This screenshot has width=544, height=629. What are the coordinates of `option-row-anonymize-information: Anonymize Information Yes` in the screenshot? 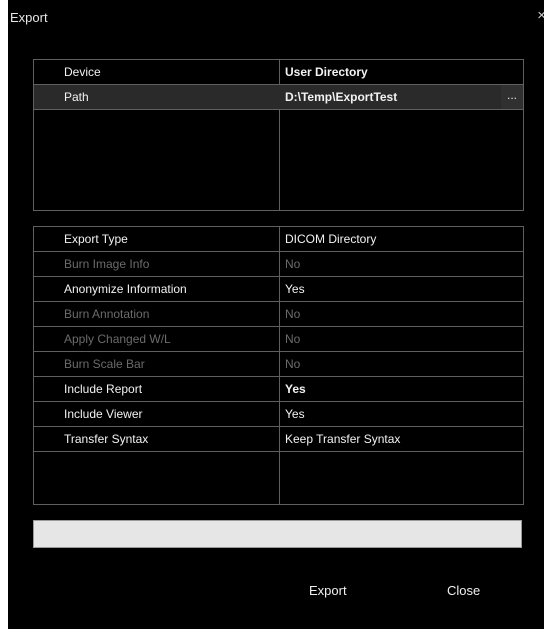 It's located at (278, 289).